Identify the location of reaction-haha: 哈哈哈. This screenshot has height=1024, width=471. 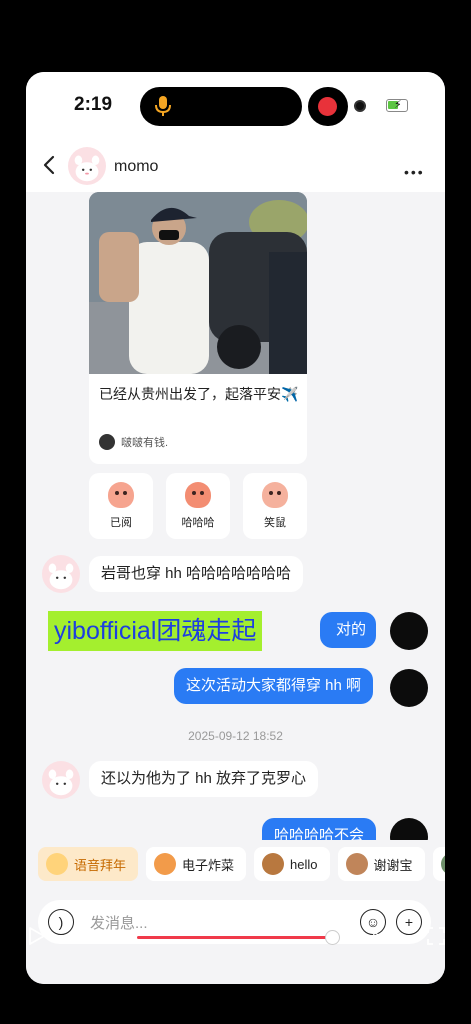
(198, 506).